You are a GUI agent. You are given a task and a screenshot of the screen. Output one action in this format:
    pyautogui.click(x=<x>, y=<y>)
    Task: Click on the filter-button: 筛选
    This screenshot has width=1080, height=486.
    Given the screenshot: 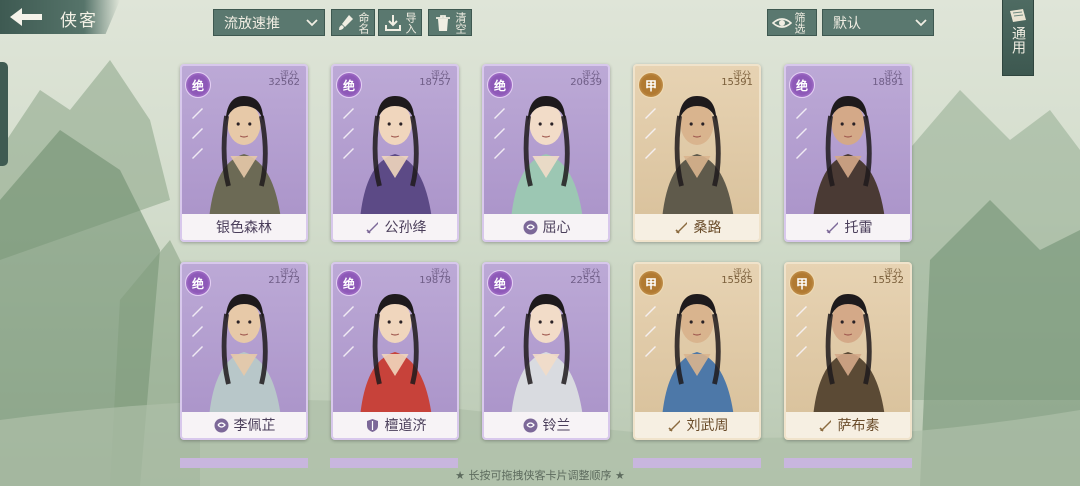 What is the action you would take?
    pyautogui.click(x=792, y=22)
    